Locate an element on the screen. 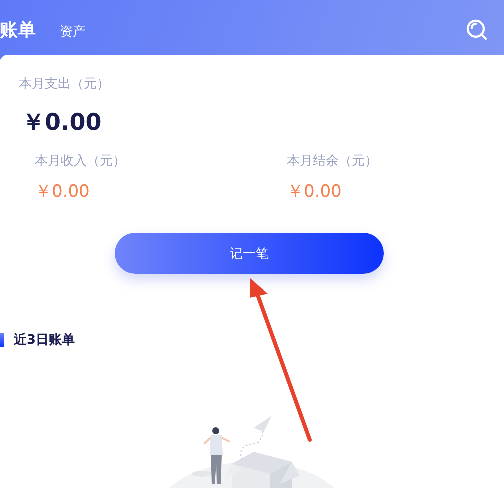 The image size is (504, 504). search-icon is located at coordinates (477, 29).